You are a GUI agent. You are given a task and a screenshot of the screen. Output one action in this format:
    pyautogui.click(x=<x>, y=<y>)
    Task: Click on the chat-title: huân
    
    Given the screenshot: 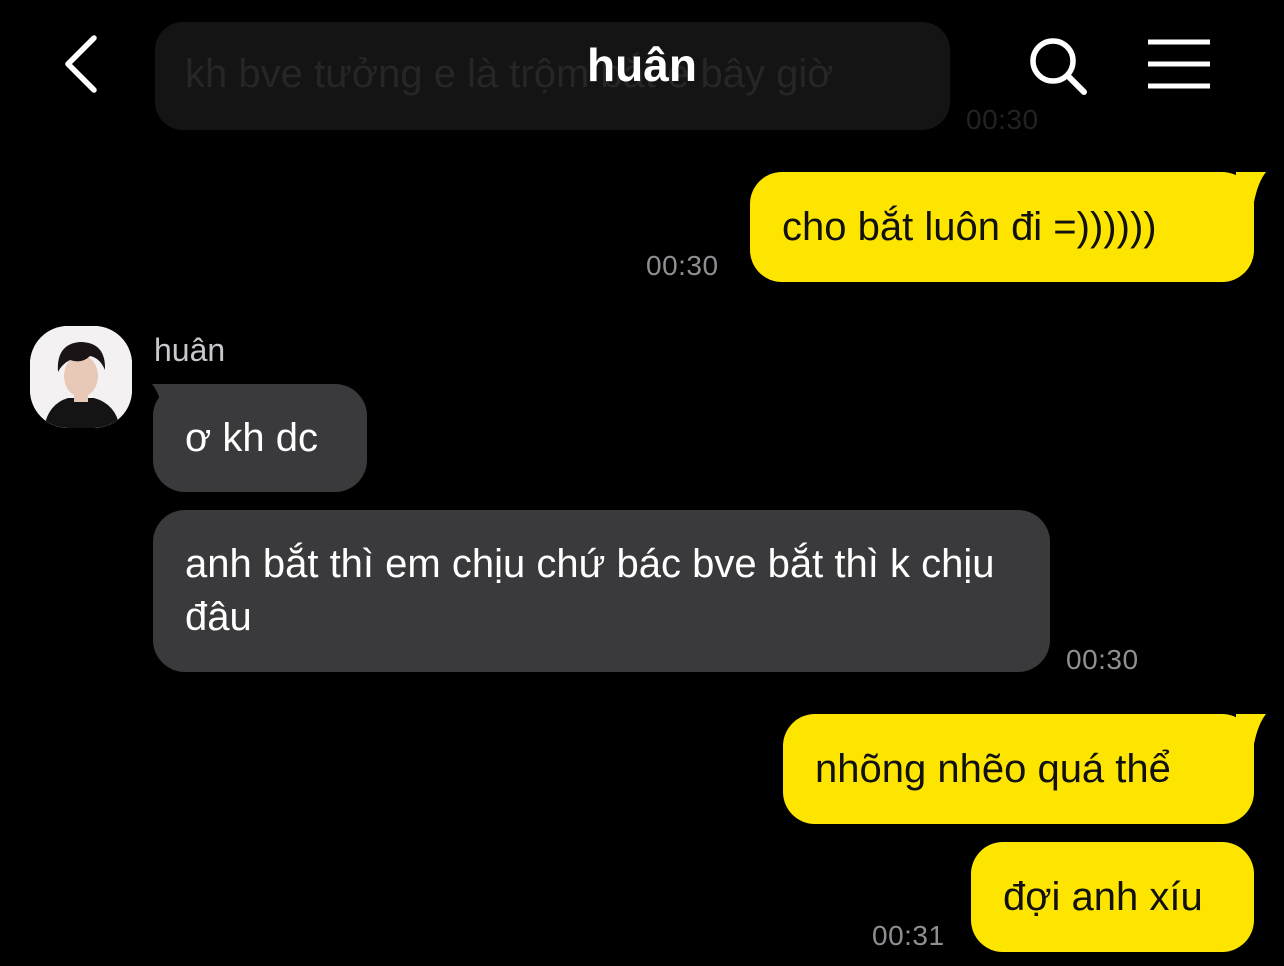 What is the action you would take?
    pyautogui.click(x=642, y=65)
    